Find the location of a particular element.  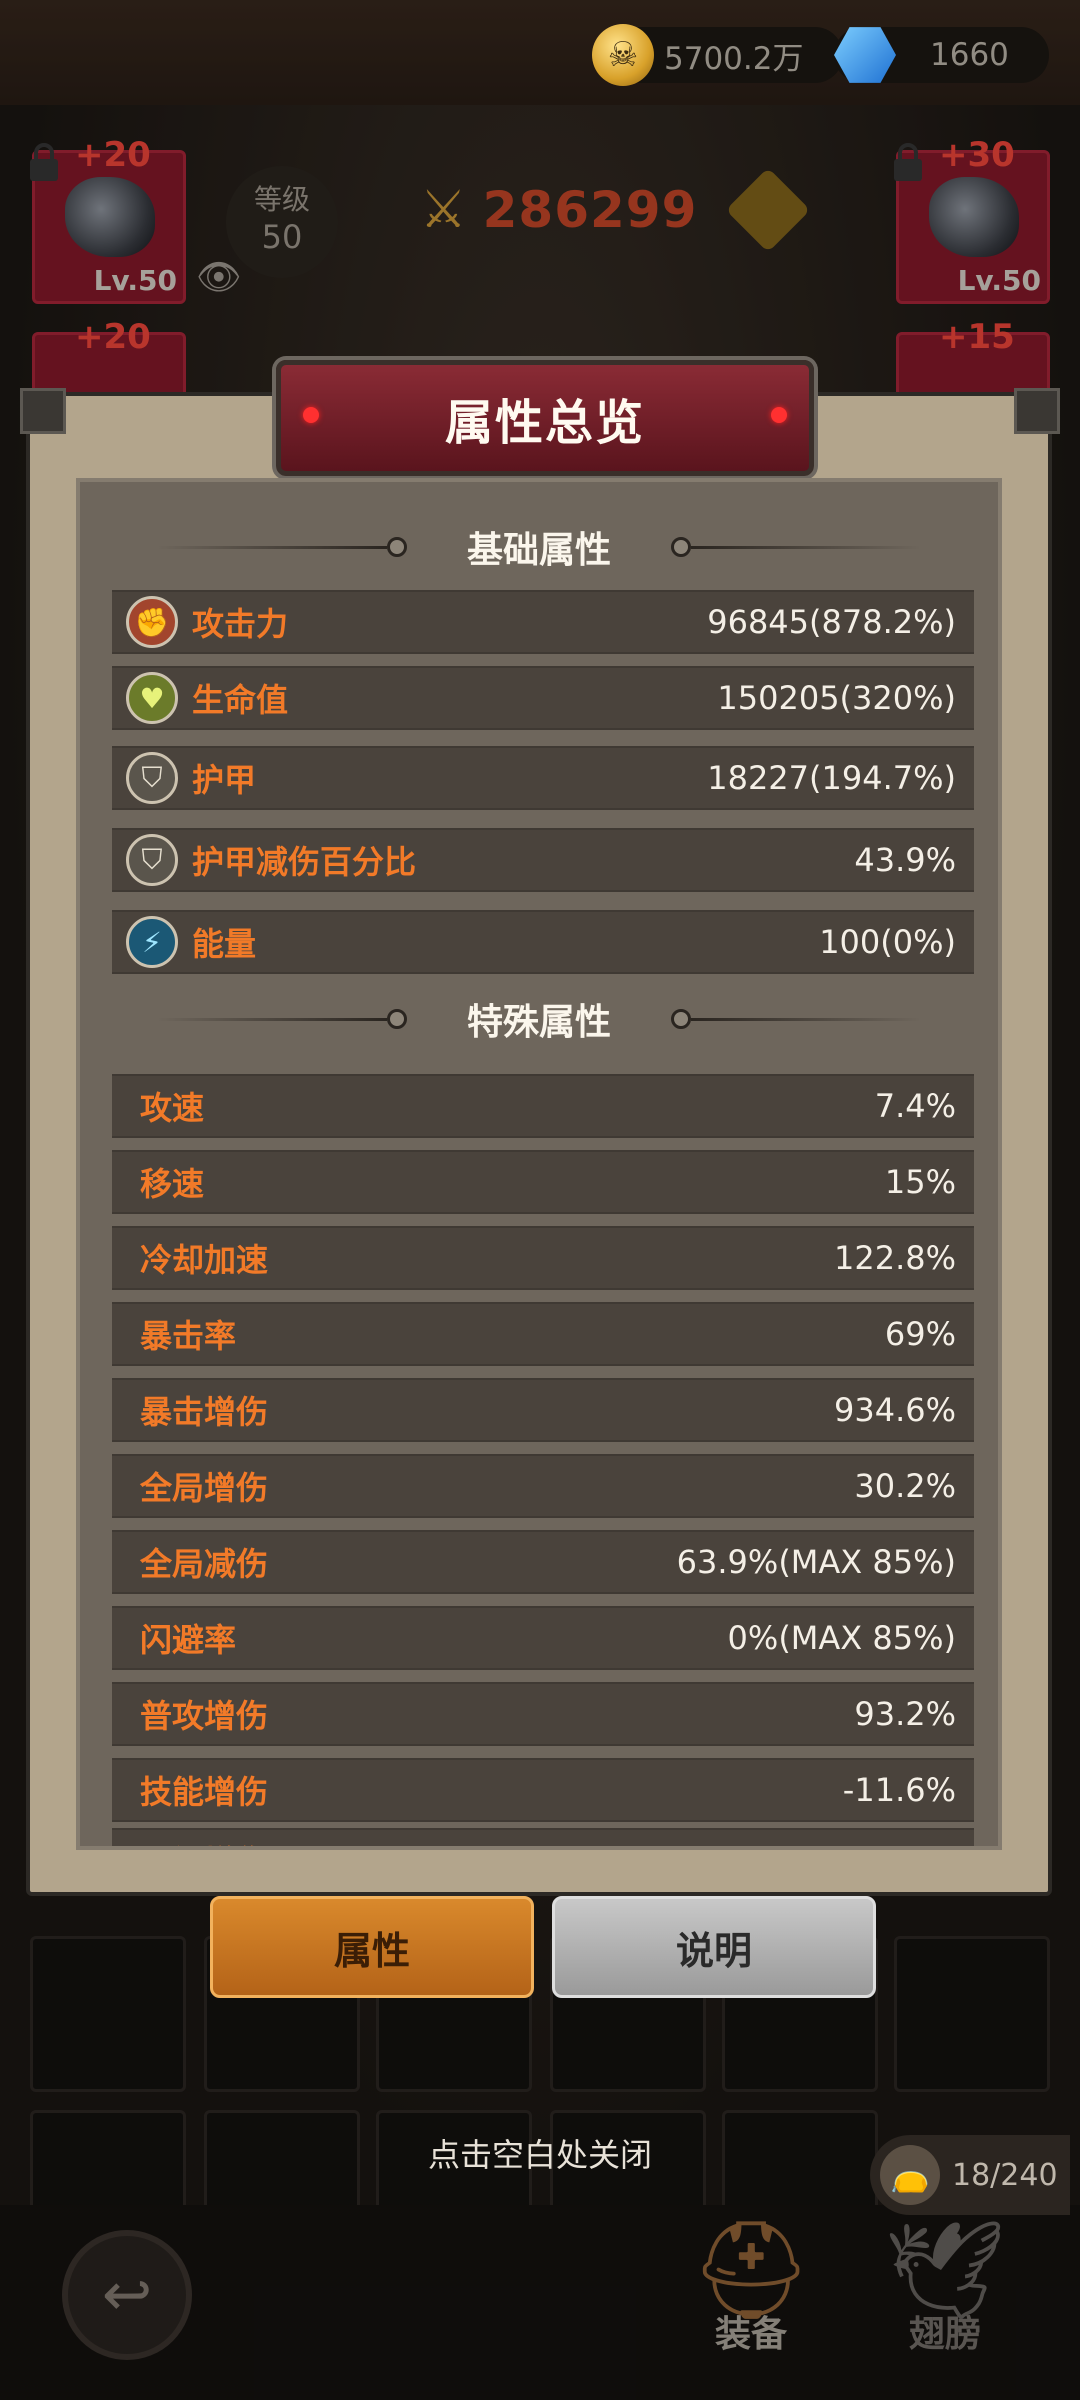

attribute-name: 全局减伤 is located at coordinates (204, 1564).